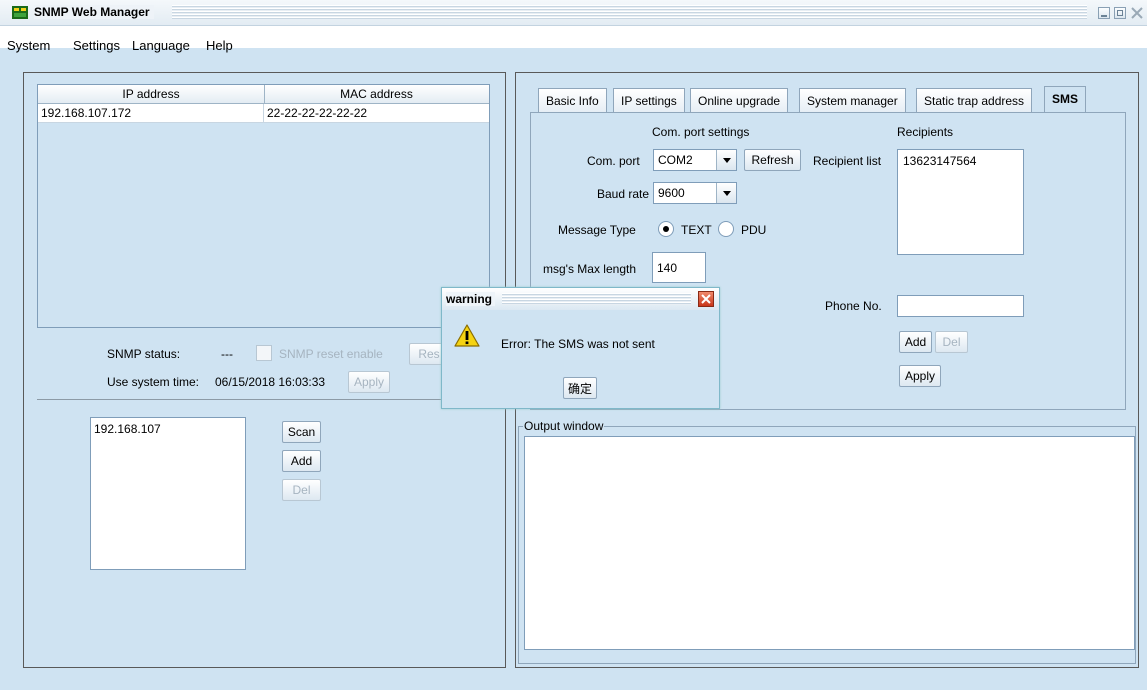 The image size is (1147, 690). I want to click on phone-label: Phone No., so click(853, 306).